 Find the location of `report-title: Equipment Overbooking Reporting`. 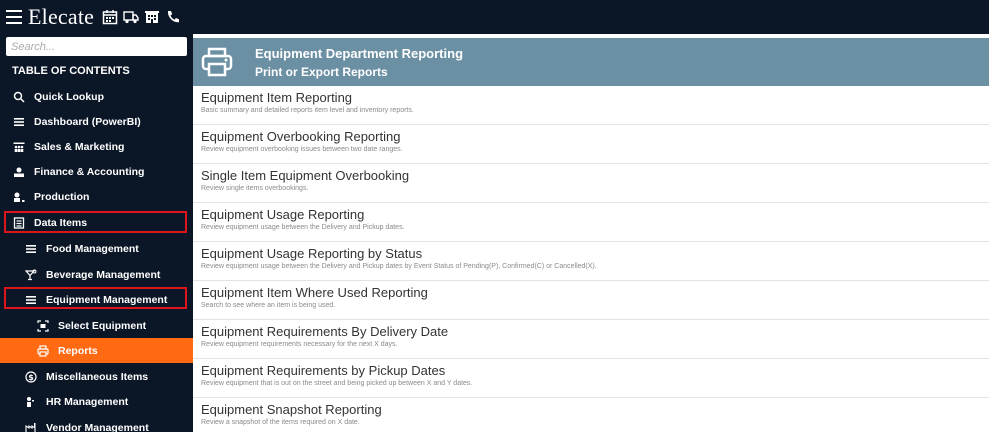

report-title: Equipment Overbooking Reporting is located at coordinates (300, 136).